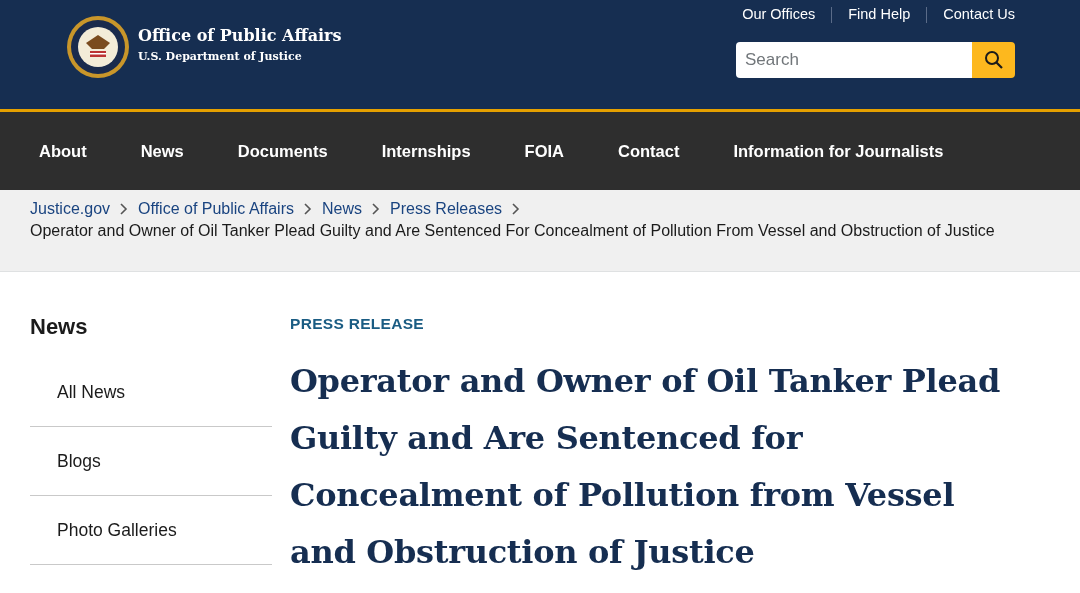  Describe the element at coordinates (357, 324) in the screenshot. I see `article-label: PRESS RELEASE` at that location.